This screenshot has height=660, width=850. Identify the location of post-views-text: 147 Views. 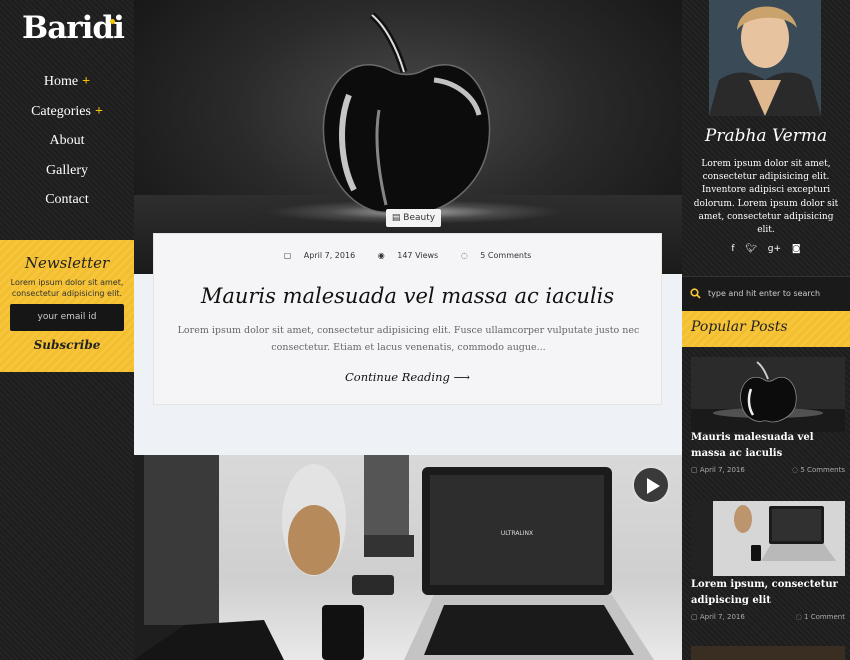
(418, 255).